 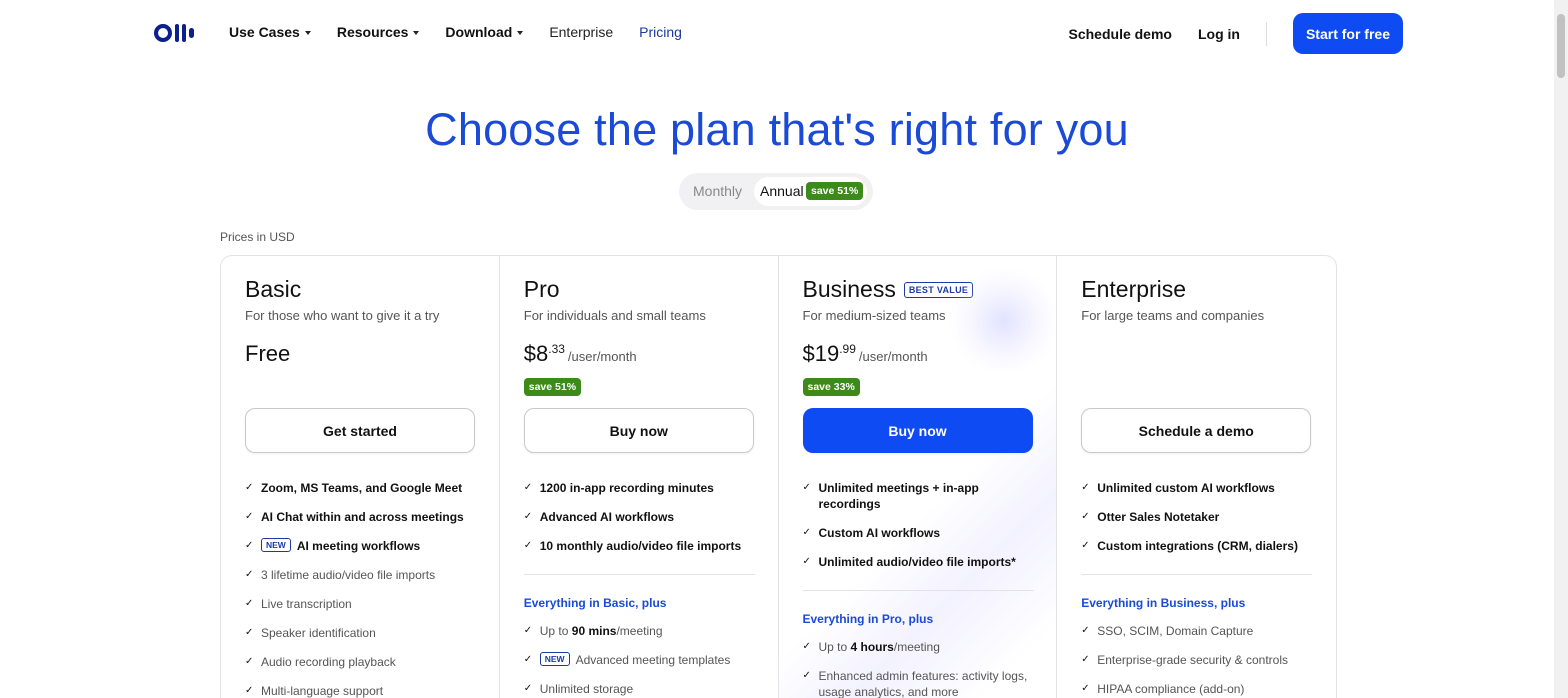 What do you see at coordinates (268, 353) in the screenshot?
I see `plan-price: Free` at bounding box center [268, 353].